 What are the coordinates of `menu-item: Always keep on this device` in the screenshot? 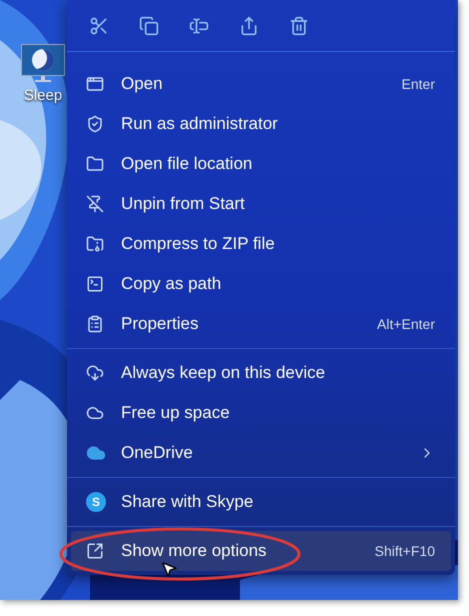 It's located at (261, 373).